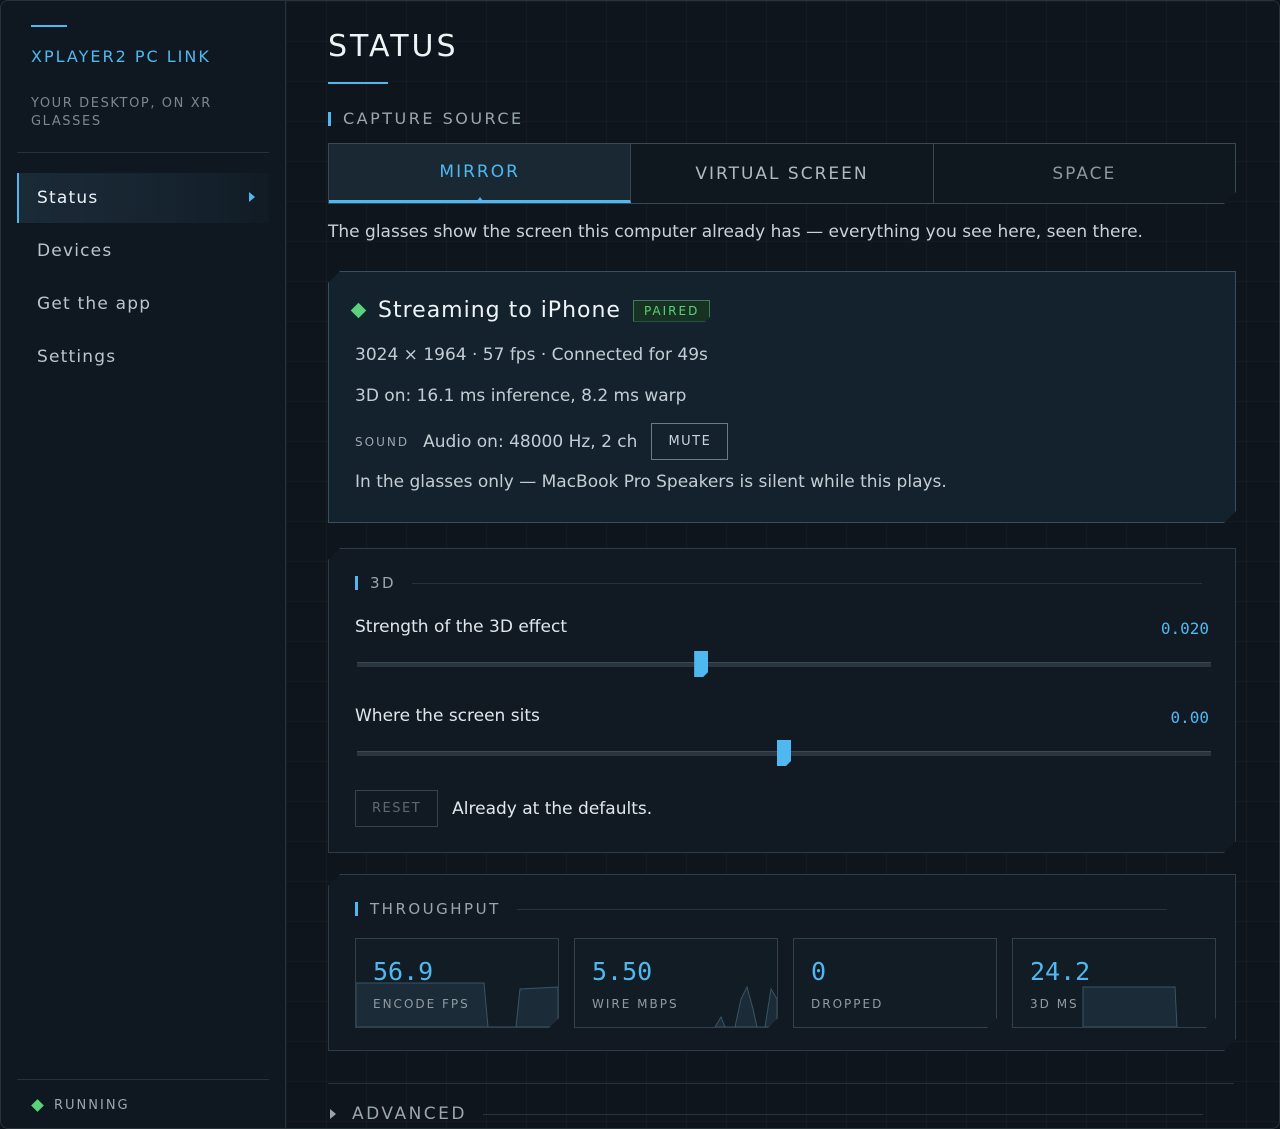  I want to click on sidebar-item-label: Status, so click(68, 198).